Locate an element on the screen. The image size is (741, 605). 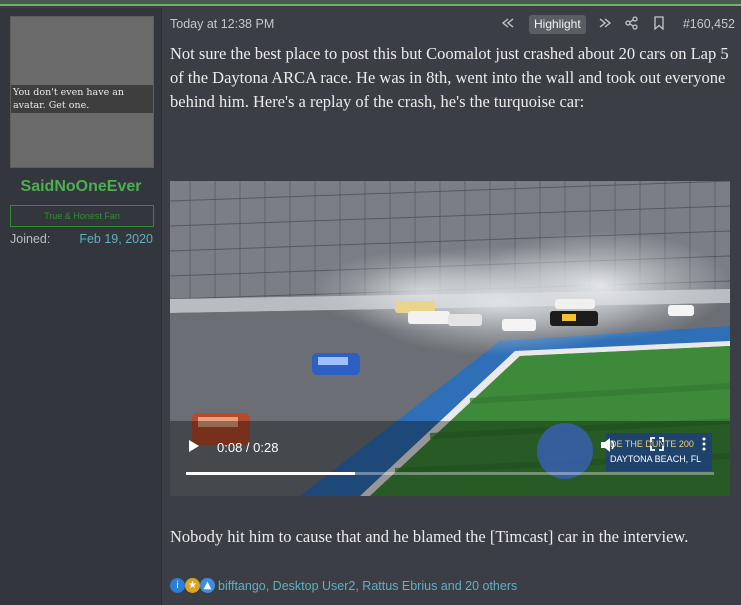
user-title: True & Honest Fan is located at coordinates (82, 216).